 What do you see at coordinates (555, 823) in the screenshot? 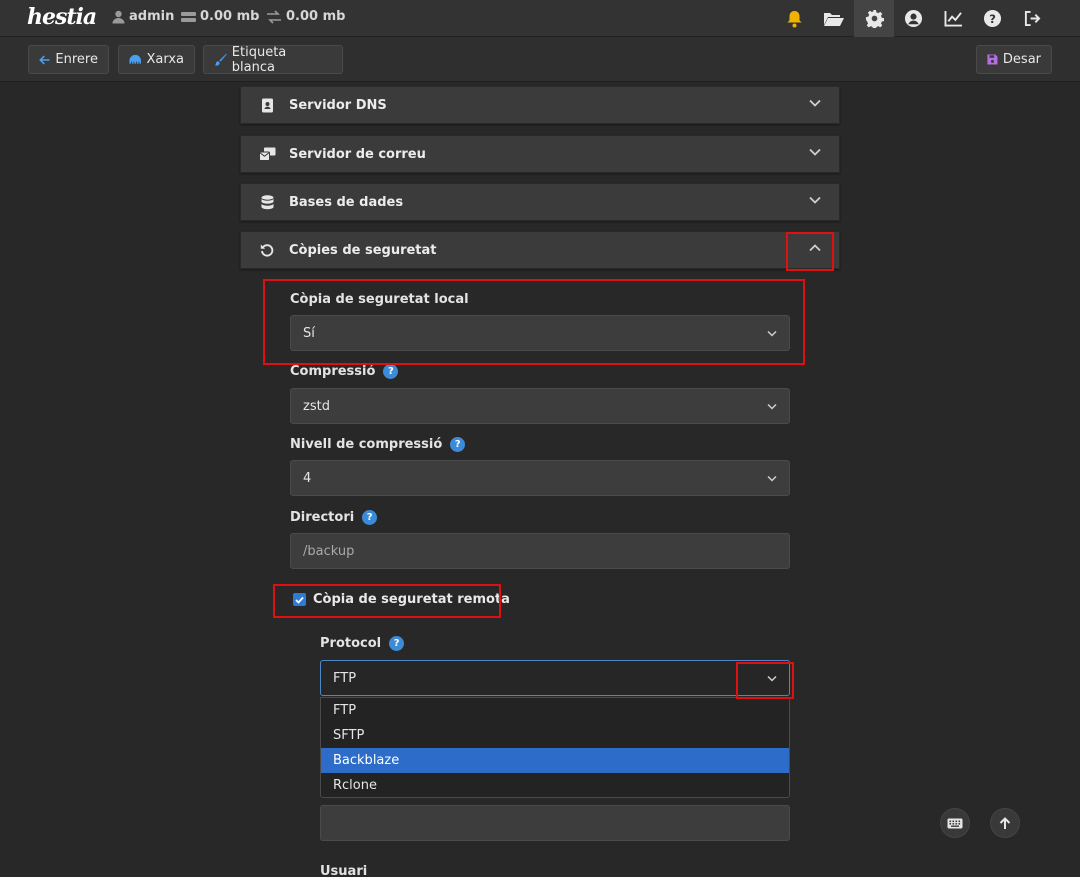
I see `host-input` at bounding box center [555, 823].